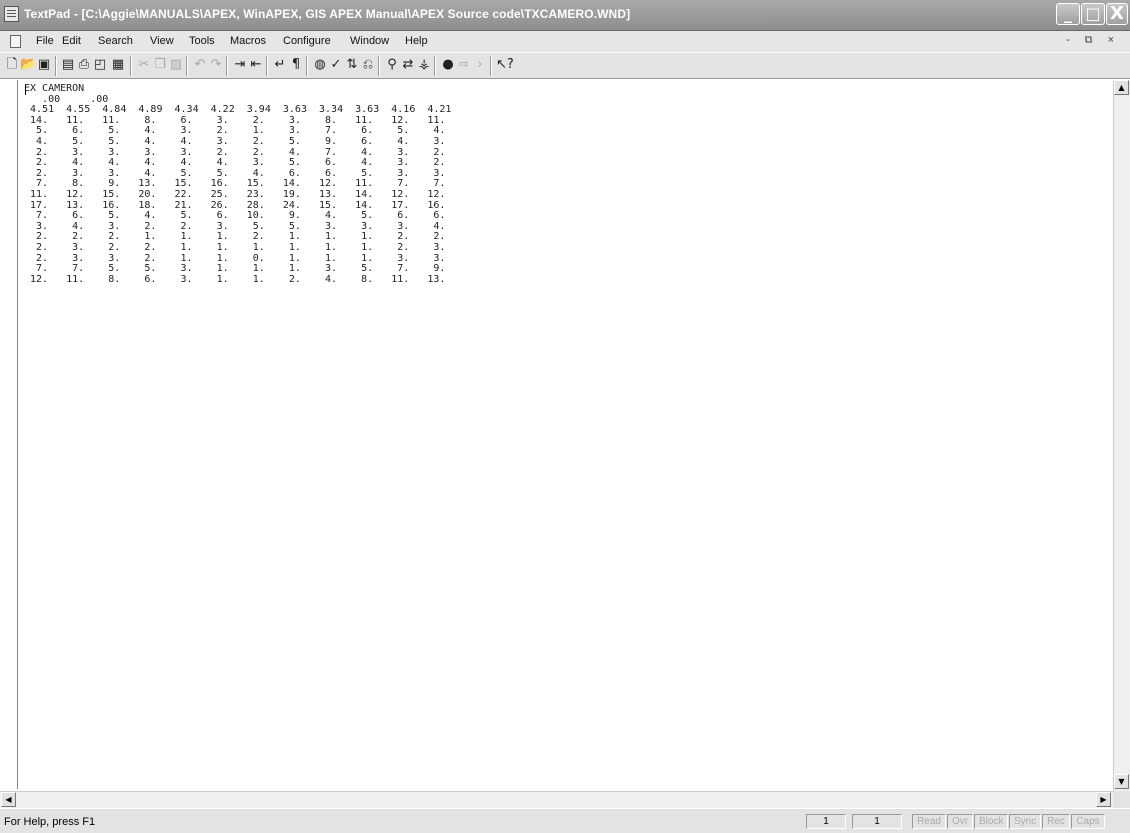 The height and width of the screenshot is (833, 1130). What do you see at coordinates (234, 268) in the screenshot?
I see `text-line: 7. 7. 5. 5. 3. 1. 1. 1. 3. 5. 7. 9.` at bounding box center [234, 268].